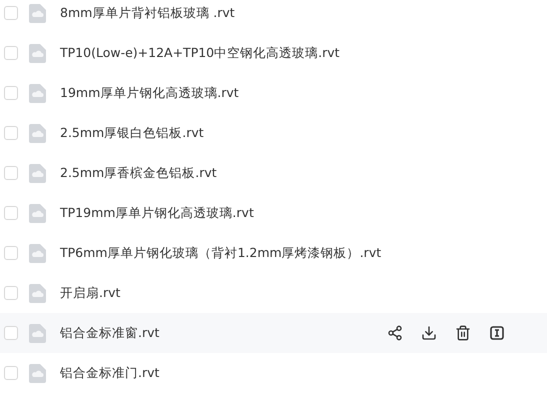  Describe the element at coordinates (200, 53) in the screenshot. I see `file-name: TP10(Low-e)+12A+TP10中空钢化高透玻璃.rvt` at that location.